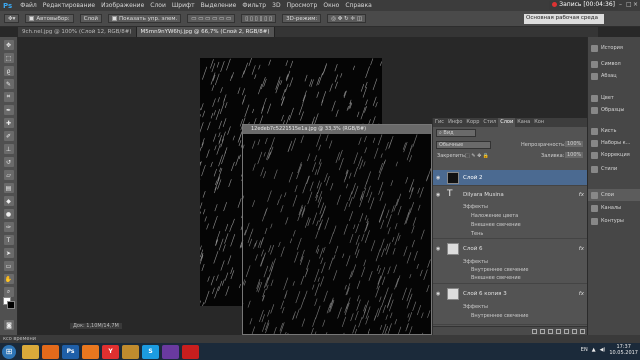  I want to click on tab-styles: Стил, so click(489, 122).